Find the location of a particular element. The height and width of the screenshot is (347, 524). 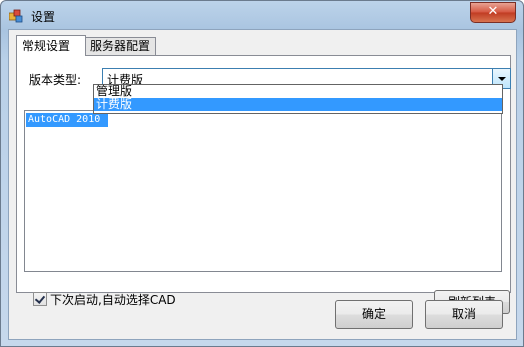

dropdown-option-manage: 管理版 is located at coordinates (298, 91).